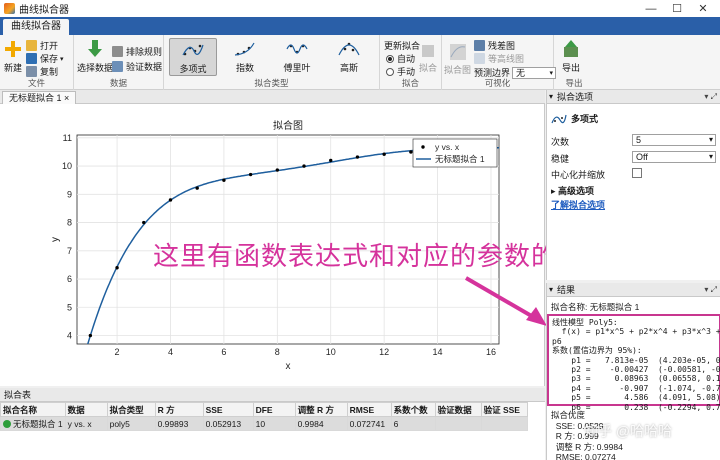 This screenshot has width=720, height=460. I want to click on residuals-button: 残差图, so click(494, 45).